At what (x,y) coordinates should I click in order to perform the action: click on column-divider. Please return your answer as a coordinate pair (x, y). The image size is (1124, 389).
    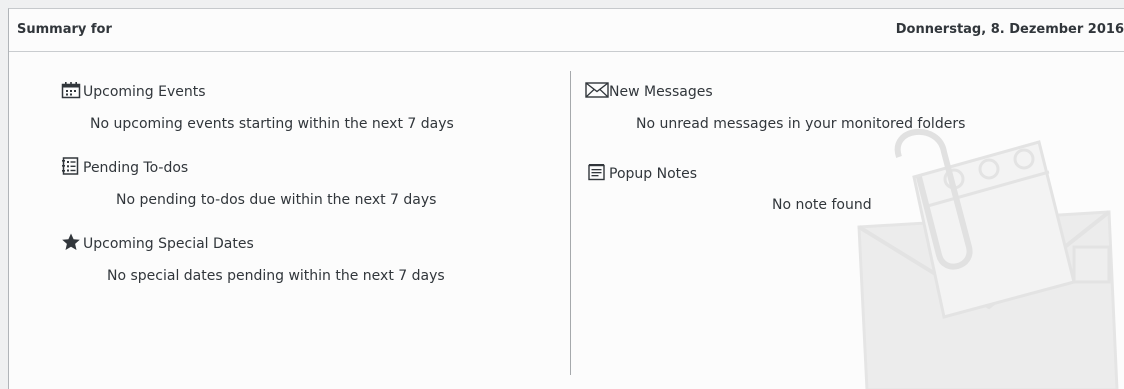
    Looking at the image, I should click on (570, 223).